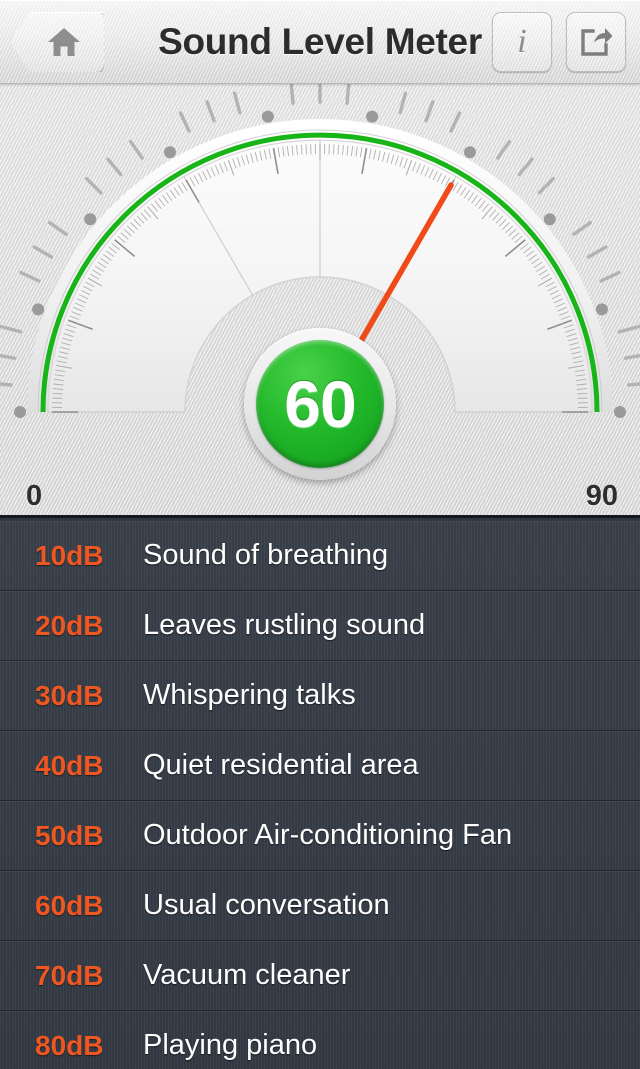 Image resolution: width=640 pixels, height=1069 pixels. I want to click on gauge-value-text: 60, so click(320, 404).